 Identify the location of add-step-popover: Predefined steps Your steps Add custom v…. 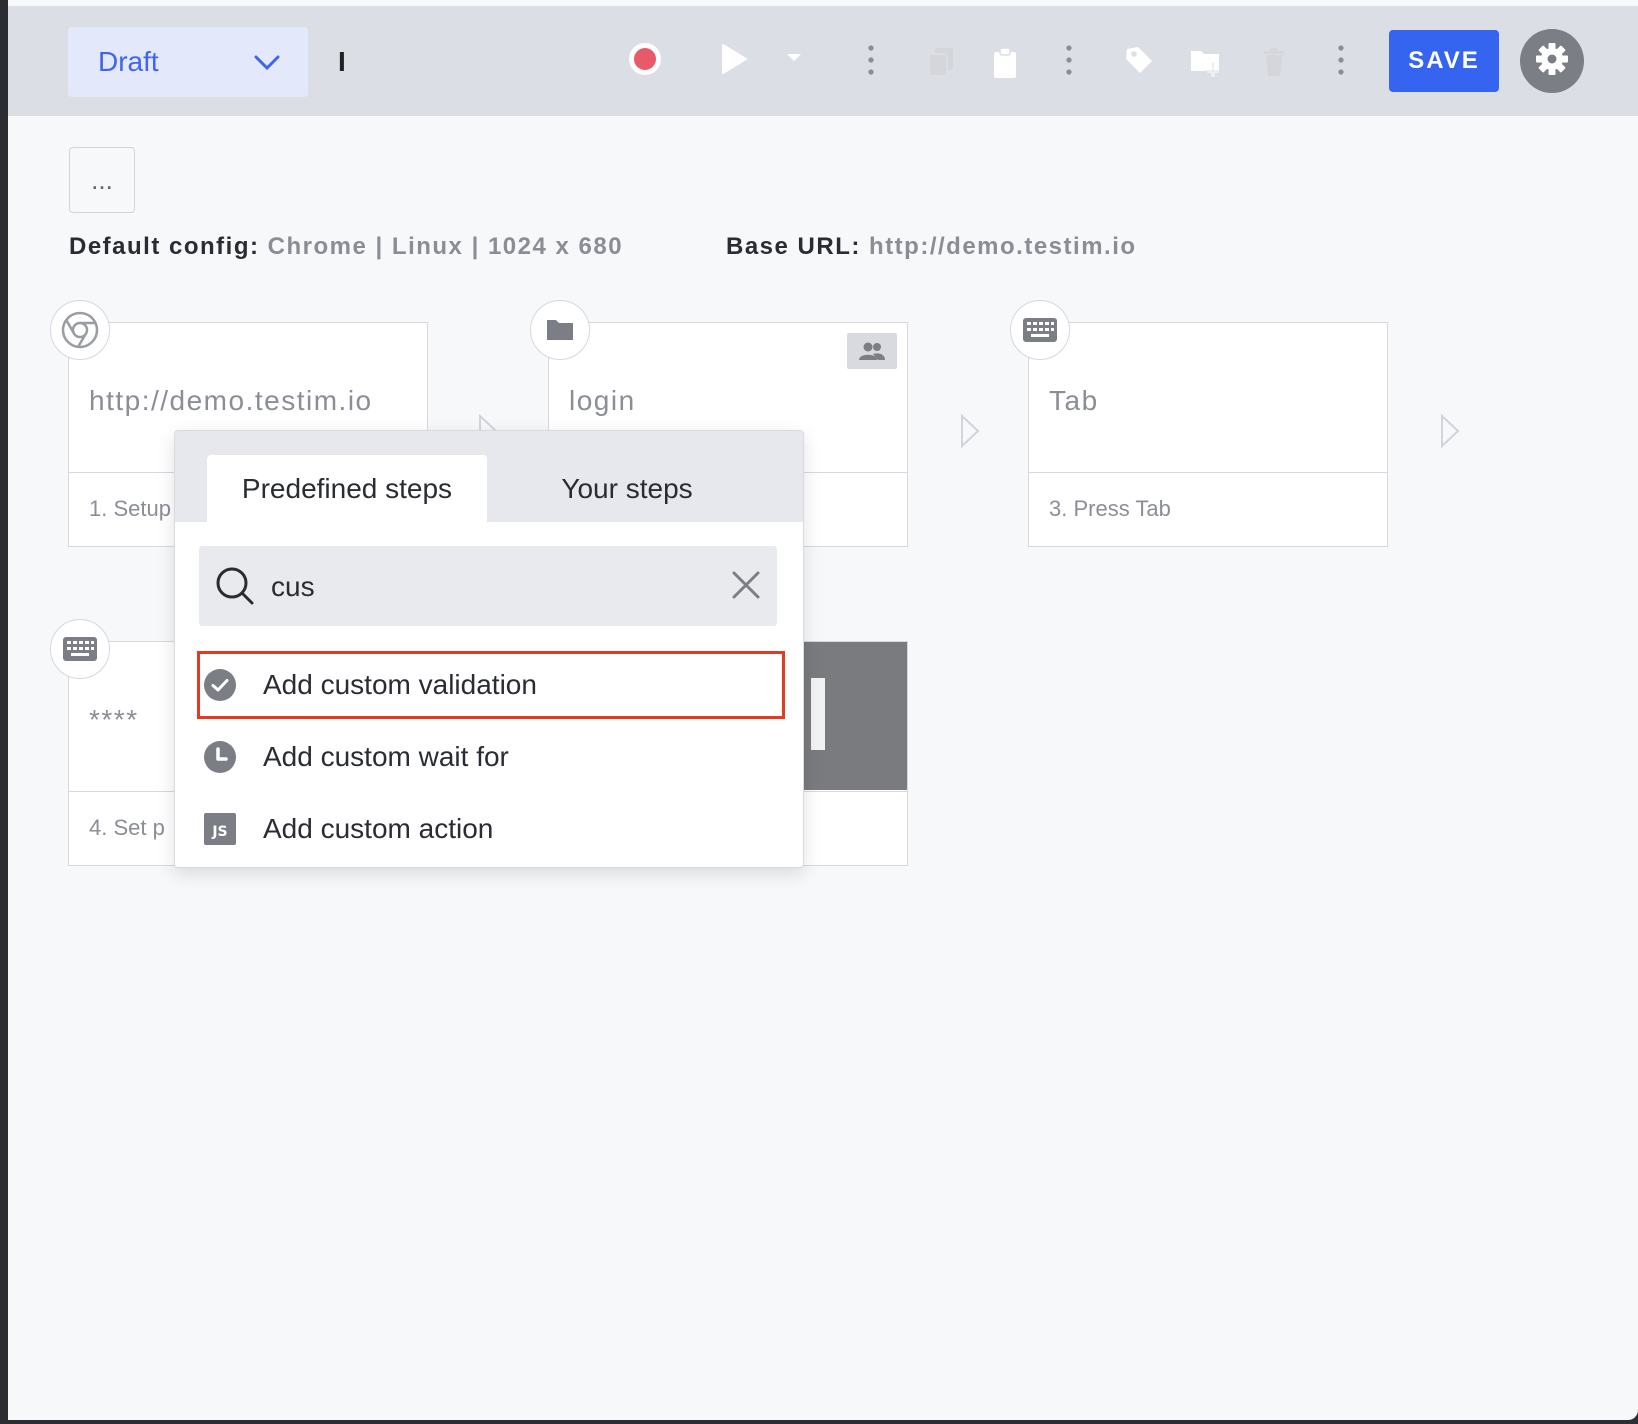
(489, 649).